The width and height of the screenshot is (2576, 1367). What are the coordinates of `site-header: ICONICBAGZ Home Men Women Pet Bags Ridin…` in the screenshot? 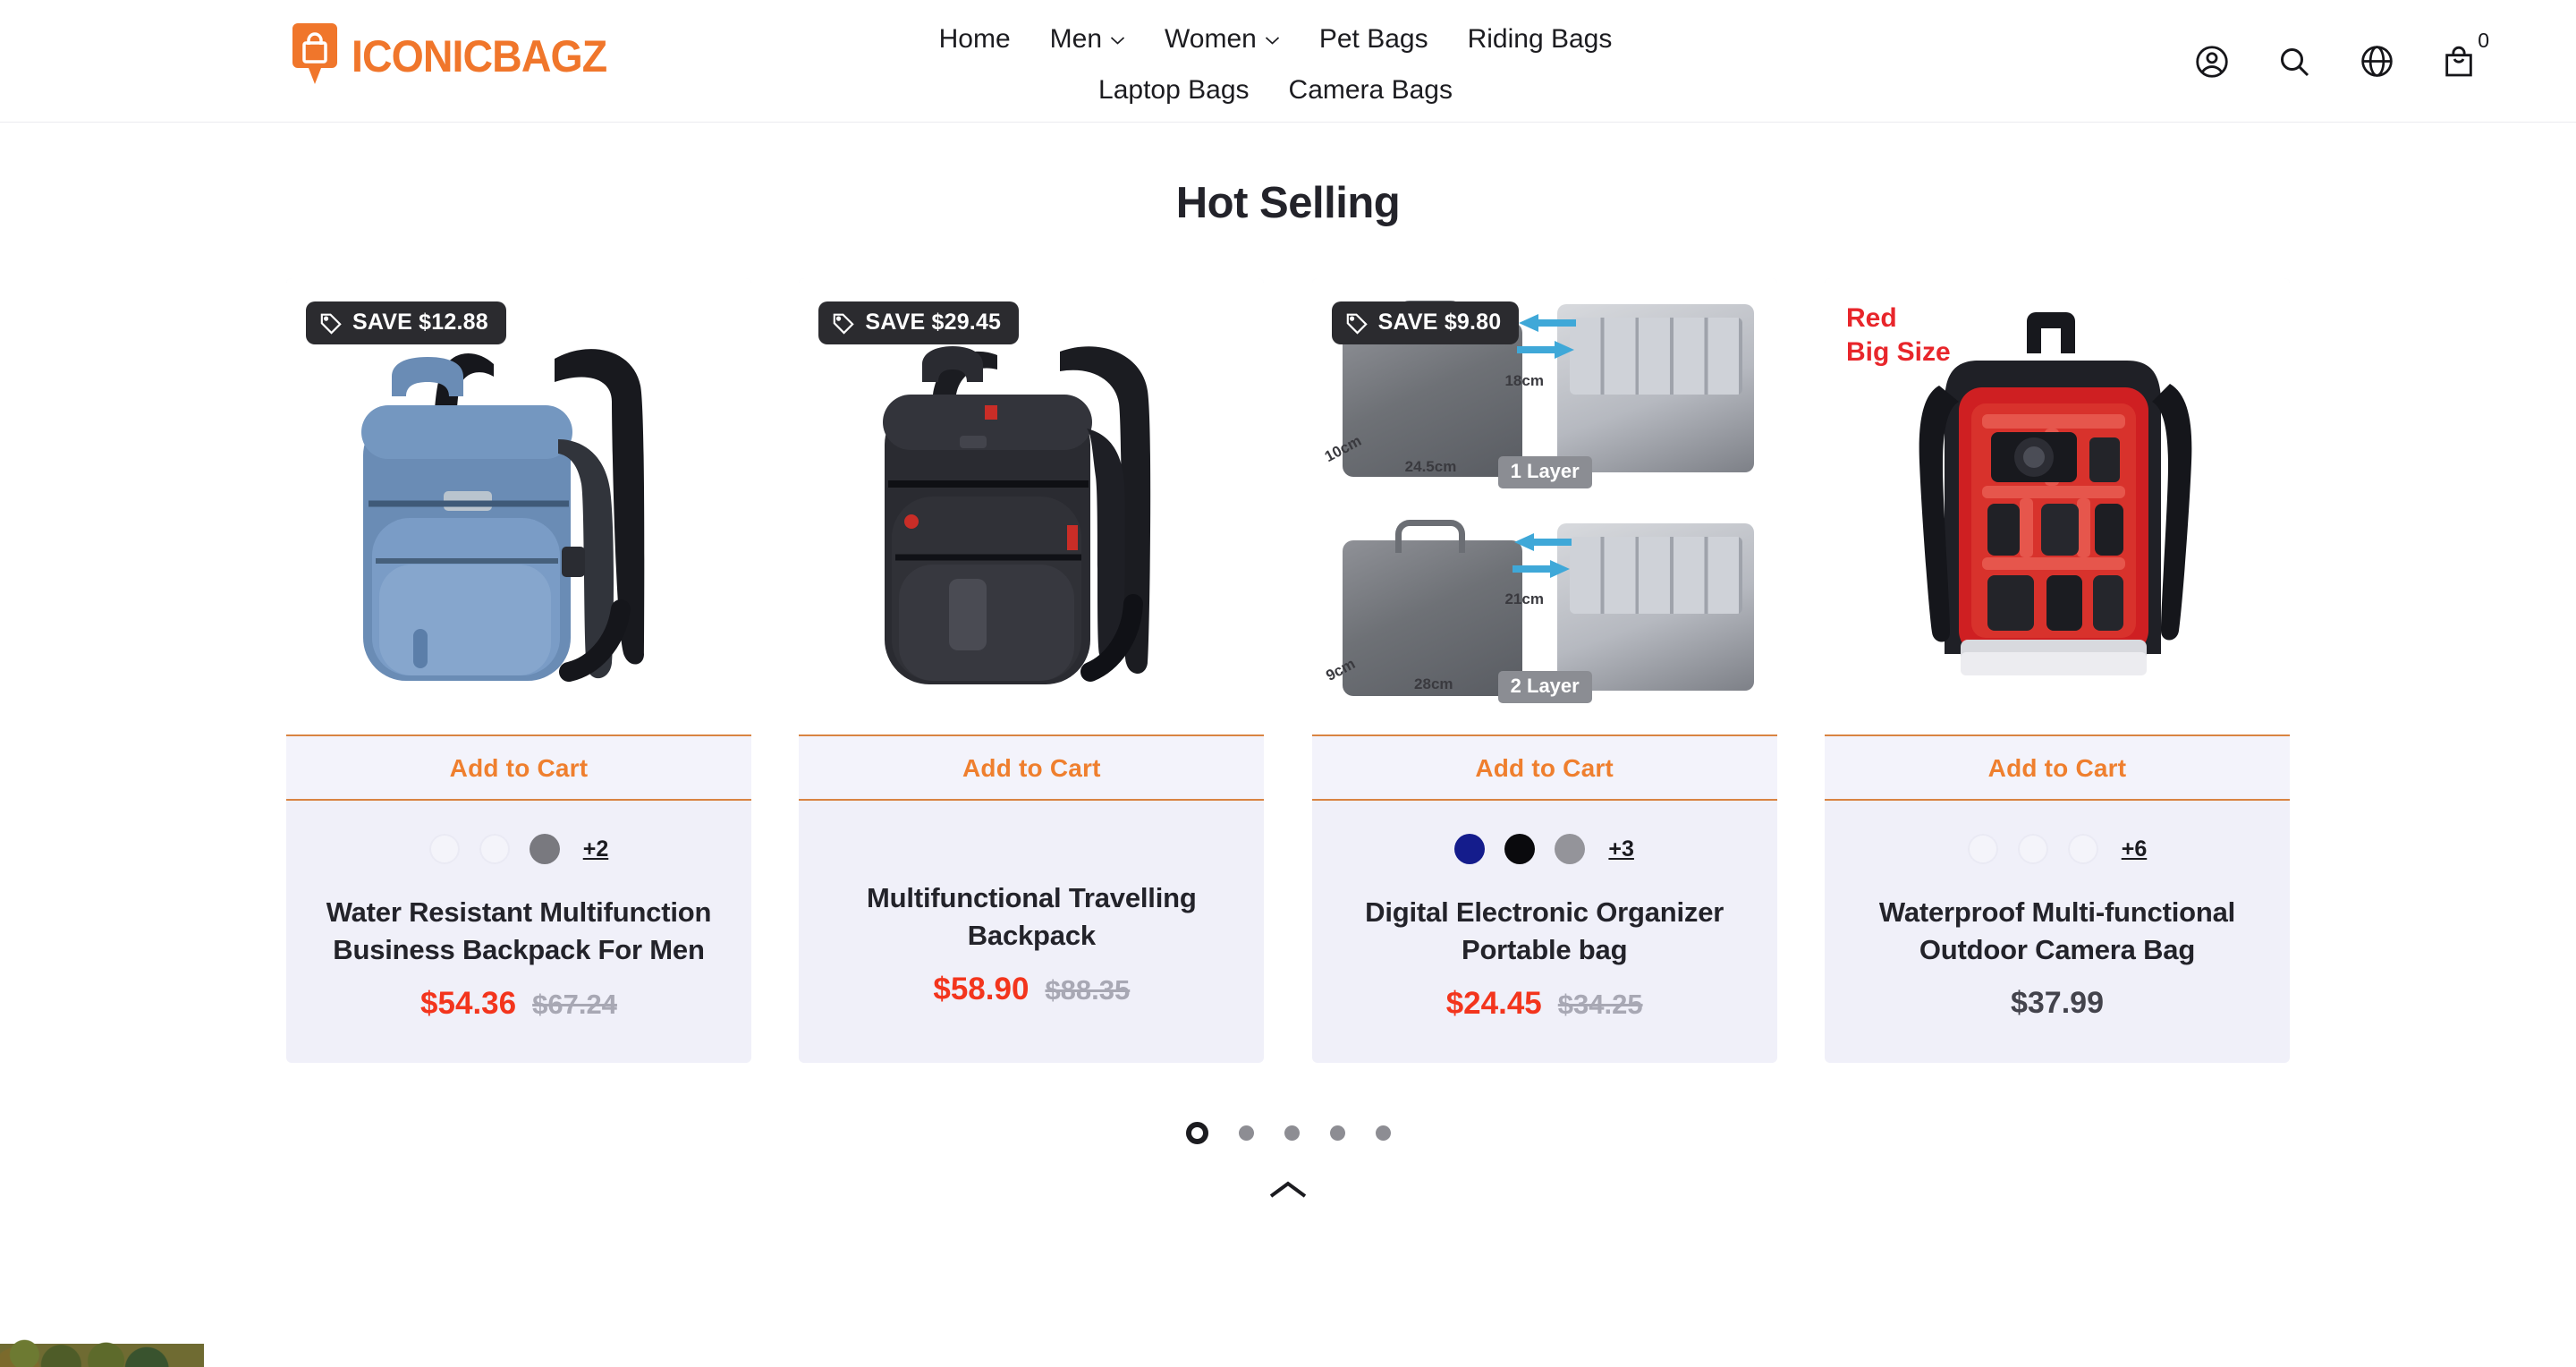 It's located at (1288, 61).